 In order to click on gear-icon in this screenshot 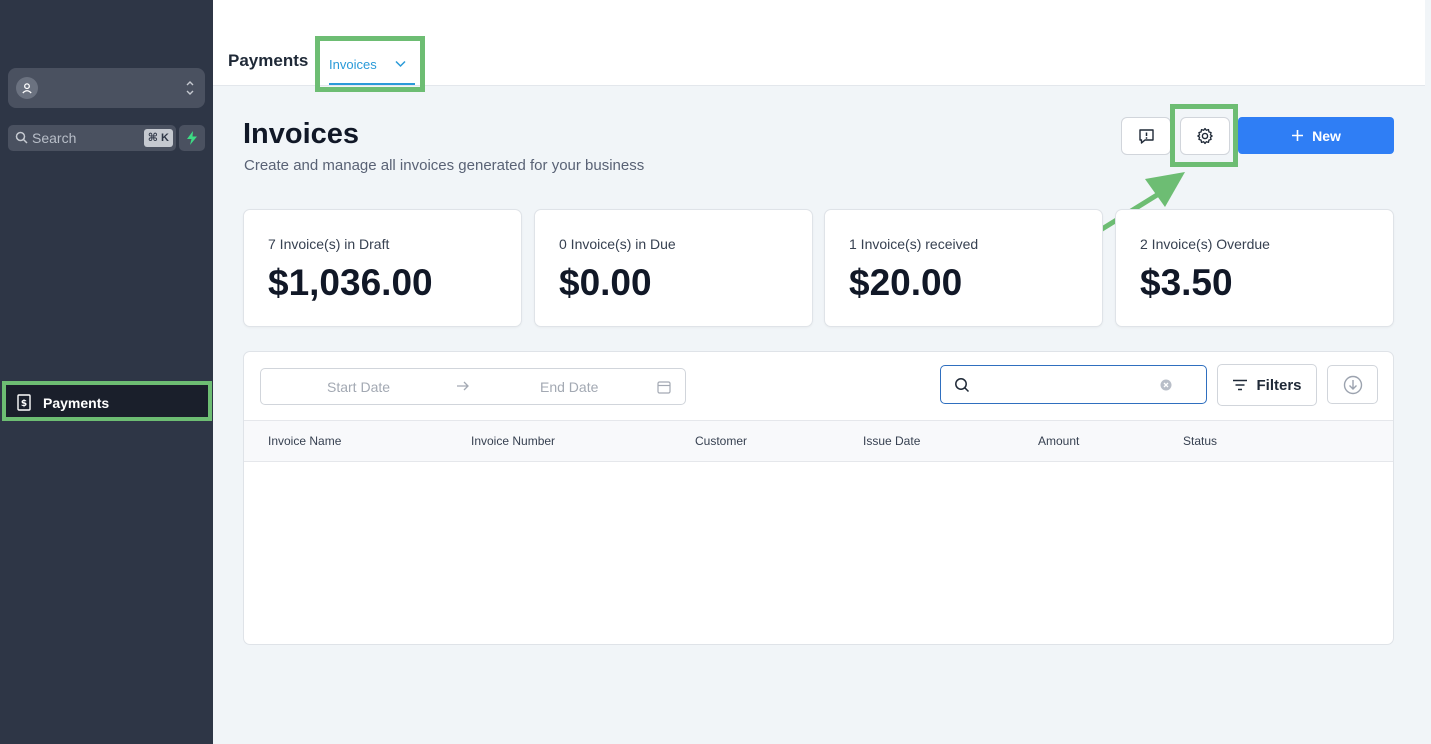, I will do `click(1205, 136)`.